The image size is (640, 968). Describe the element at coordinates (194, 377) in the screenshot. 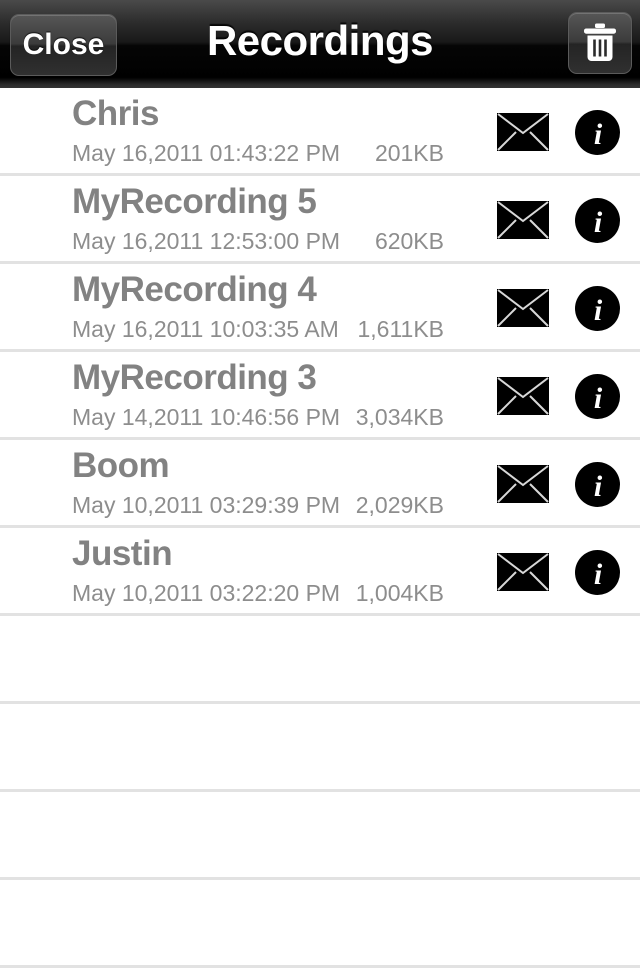

I see `recording-name: MyRecording 3` at that location.